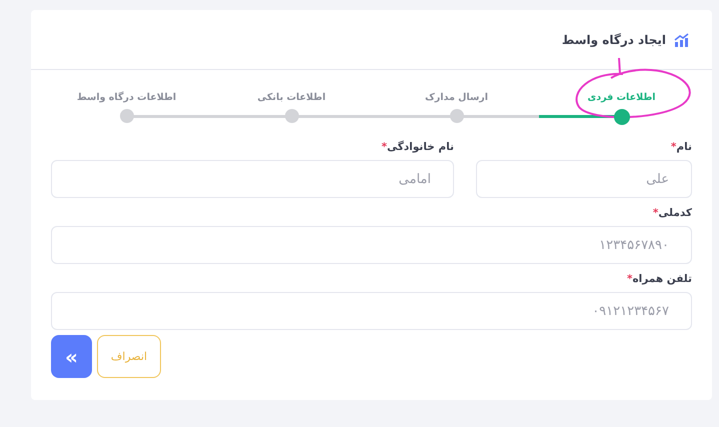 This screenshot has width=719, height=427. What do you see at coordinates (129, 356) in the screenshot?
I see `cancel-button: انصراف` at bounding box center [129, 356].